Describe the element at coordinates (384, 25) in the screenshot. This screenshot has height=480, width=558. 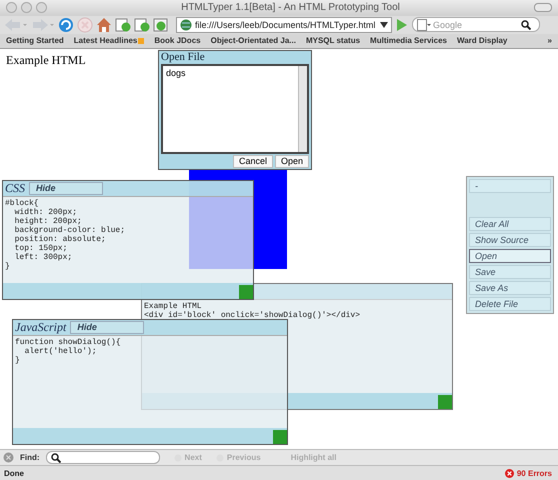
I see `dropdown-caret-icon` at that location.